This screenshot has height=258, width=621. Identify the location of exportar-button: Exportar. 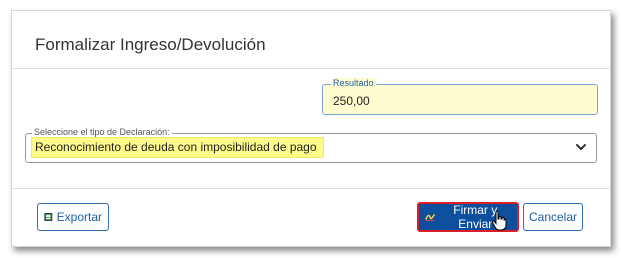
(73, 217).